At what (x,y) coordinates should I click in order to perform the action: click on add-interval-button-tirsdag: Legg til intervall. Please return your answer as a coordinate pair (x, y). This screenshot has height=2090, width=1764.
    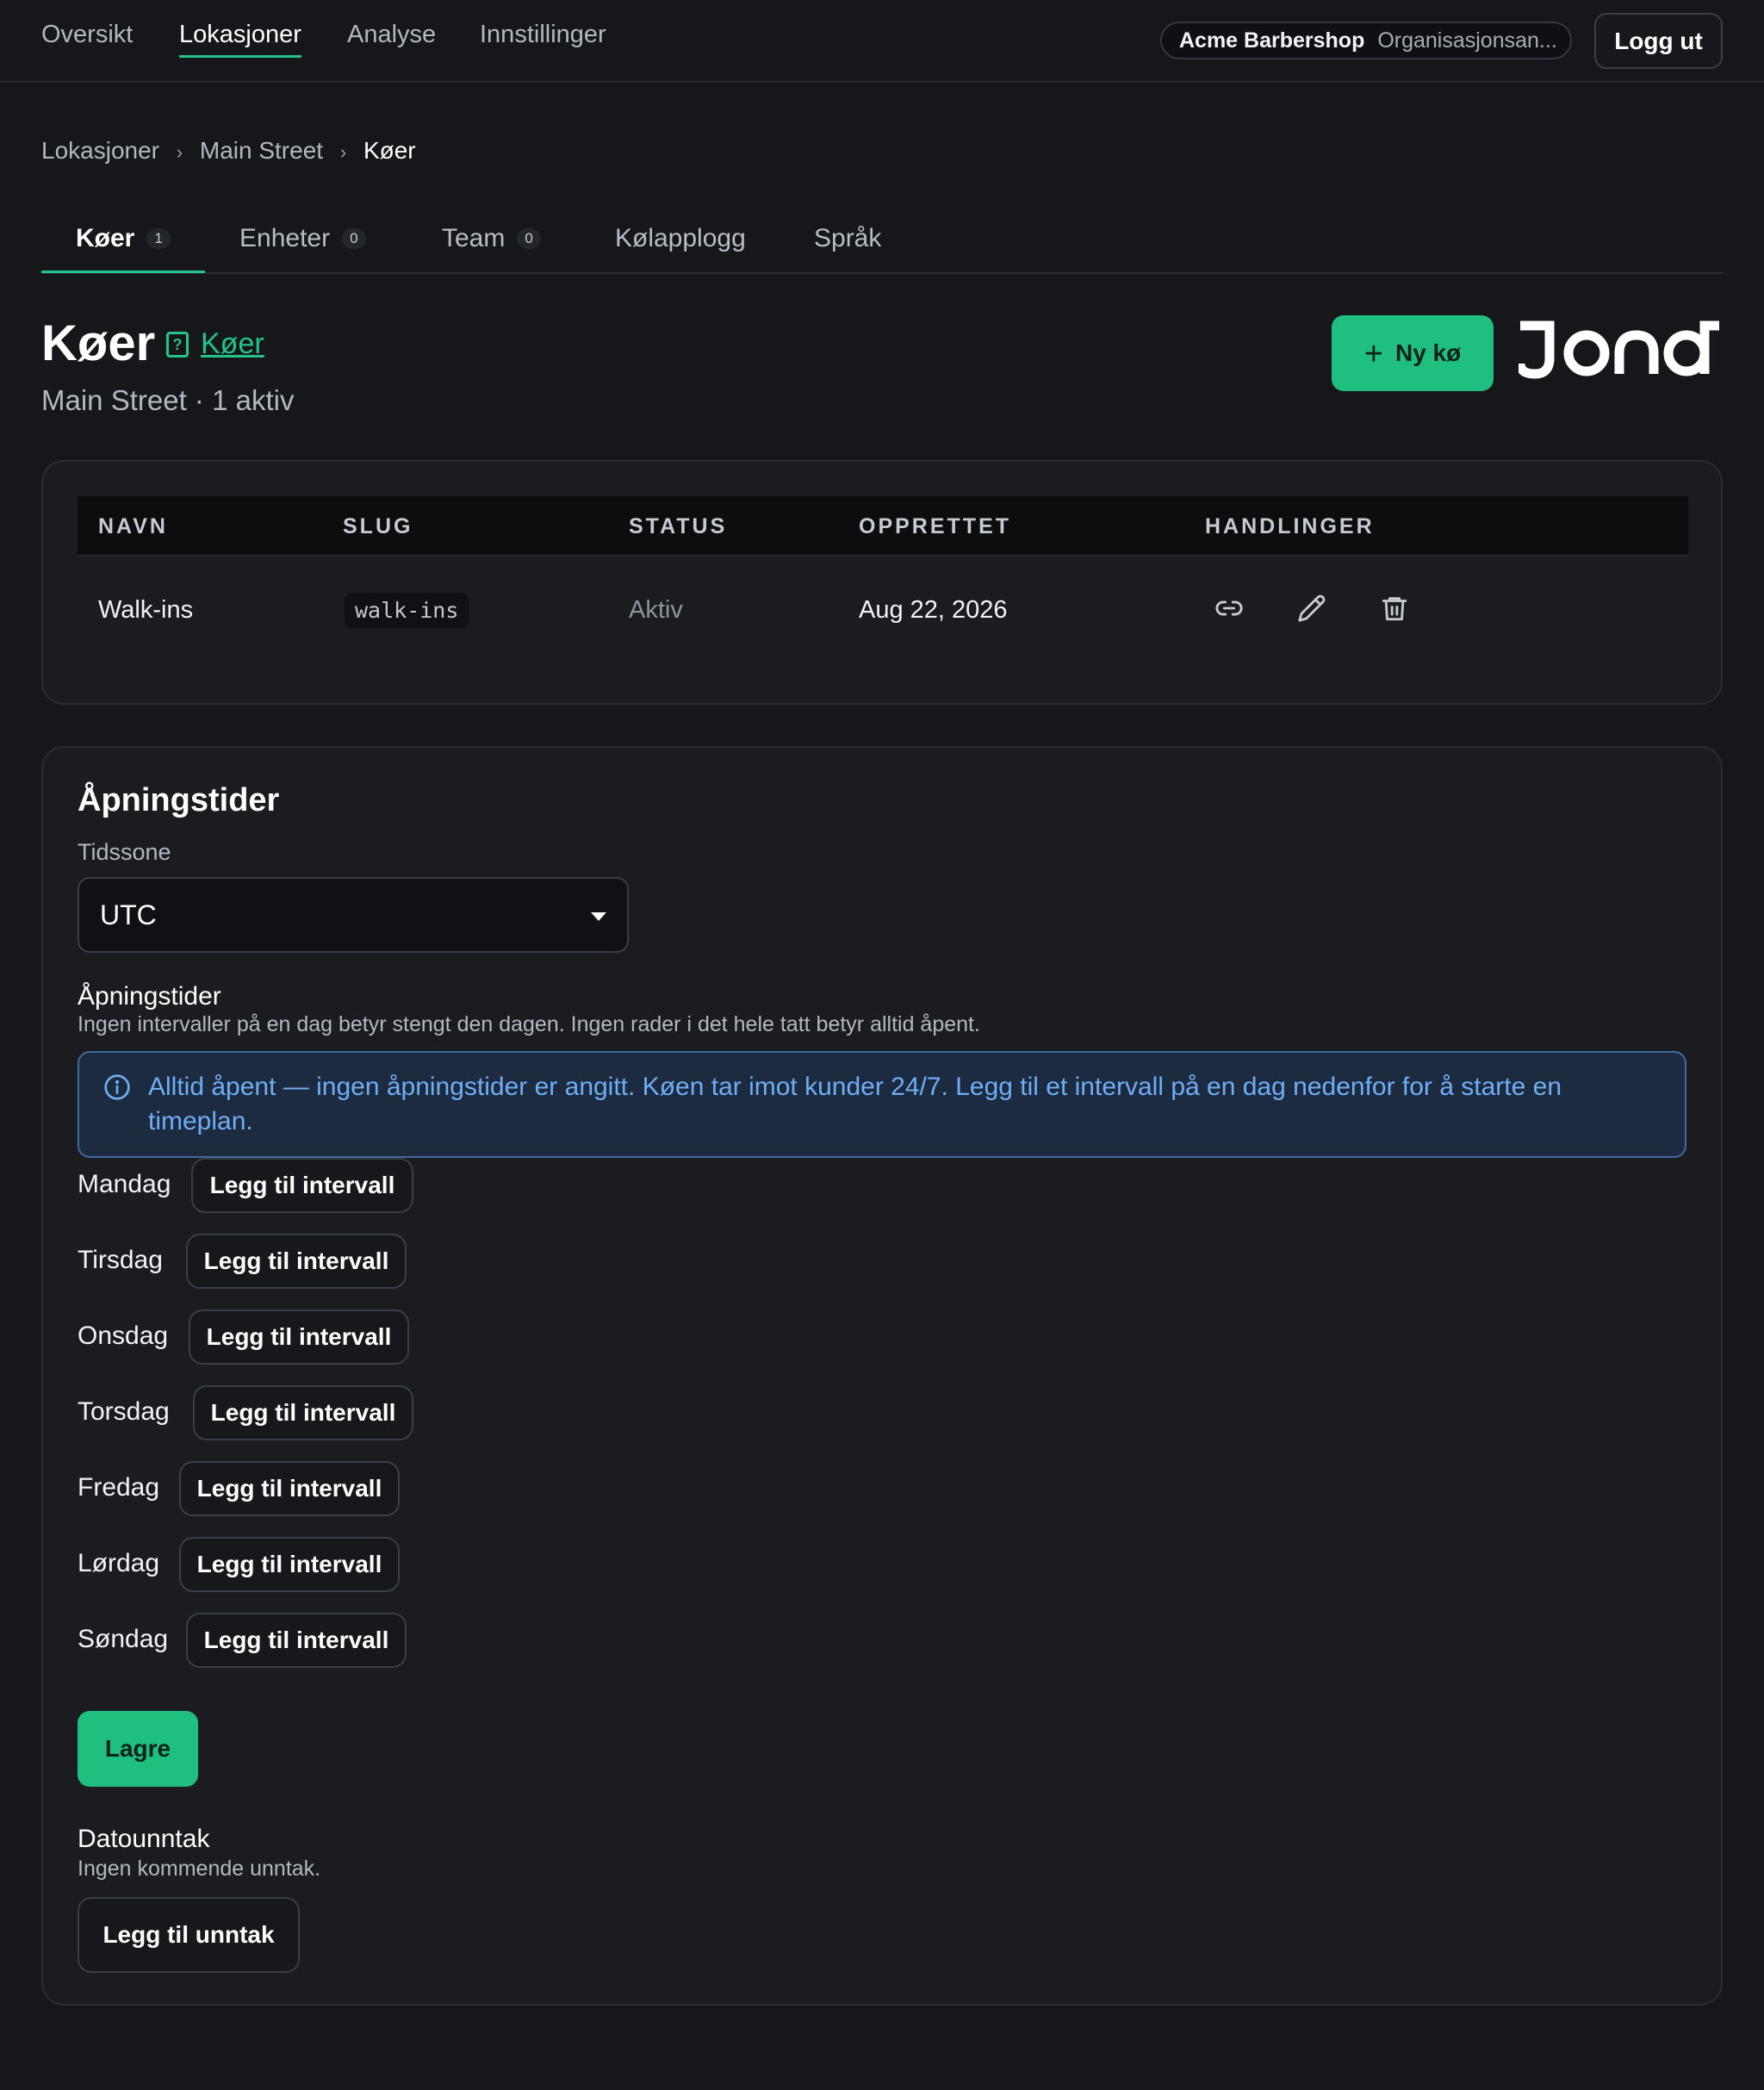
    Looking at the image, I should click on (296, 1261).